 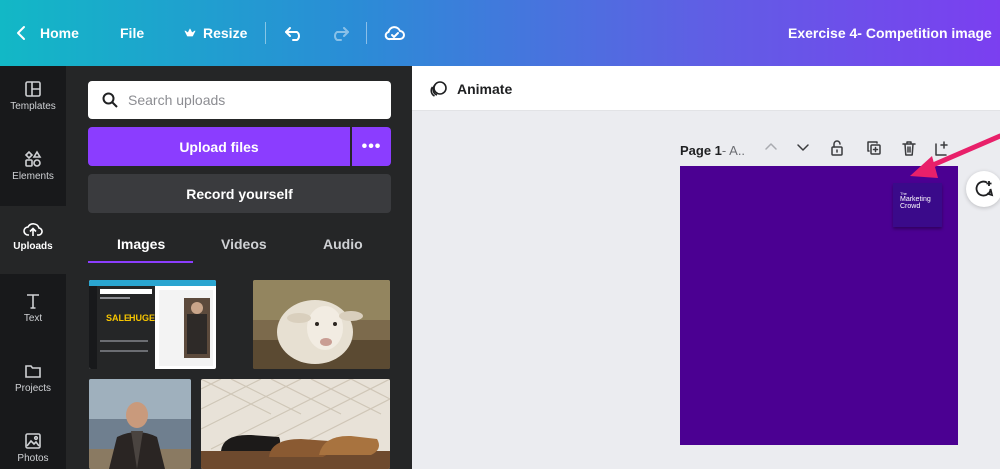 I want to click on lock-page-button, so click(x=837, y=150).